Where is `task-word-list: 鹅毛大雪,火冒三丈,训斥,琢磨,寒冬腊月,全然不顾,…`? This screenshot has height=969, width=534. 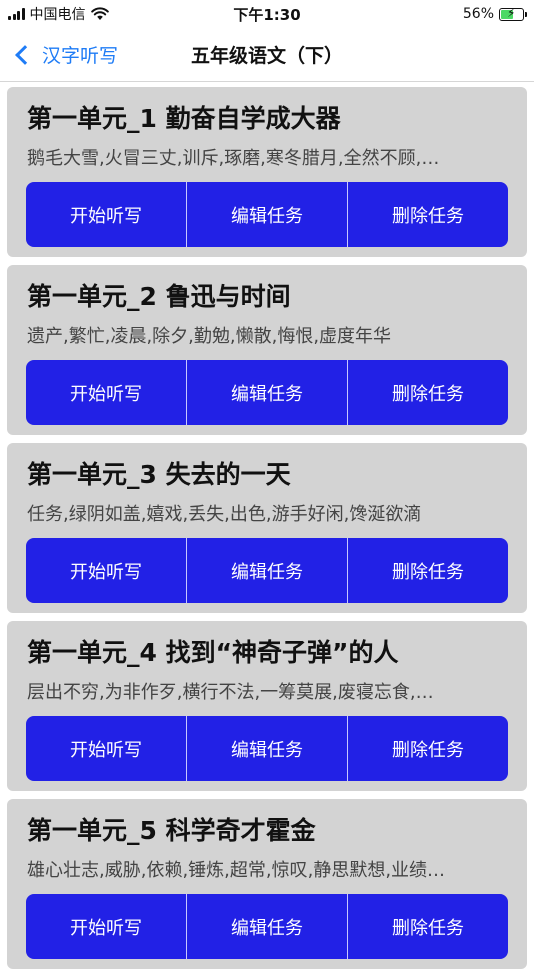 task-word-list: 鹅毛大雪,火冒三丈,训斥,琢磨,寒冬腊月,全然不顾,… is located at coordinates (233, 158).